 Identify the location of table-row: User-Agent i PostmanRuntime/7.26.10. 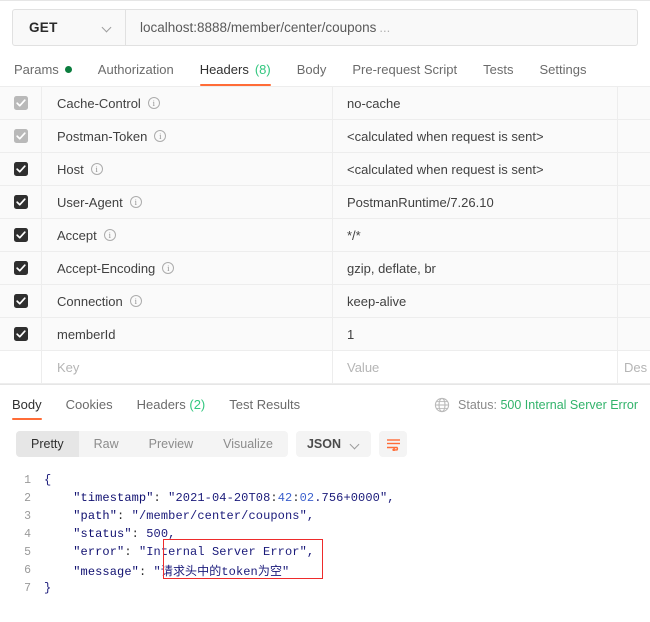
(325, 202).